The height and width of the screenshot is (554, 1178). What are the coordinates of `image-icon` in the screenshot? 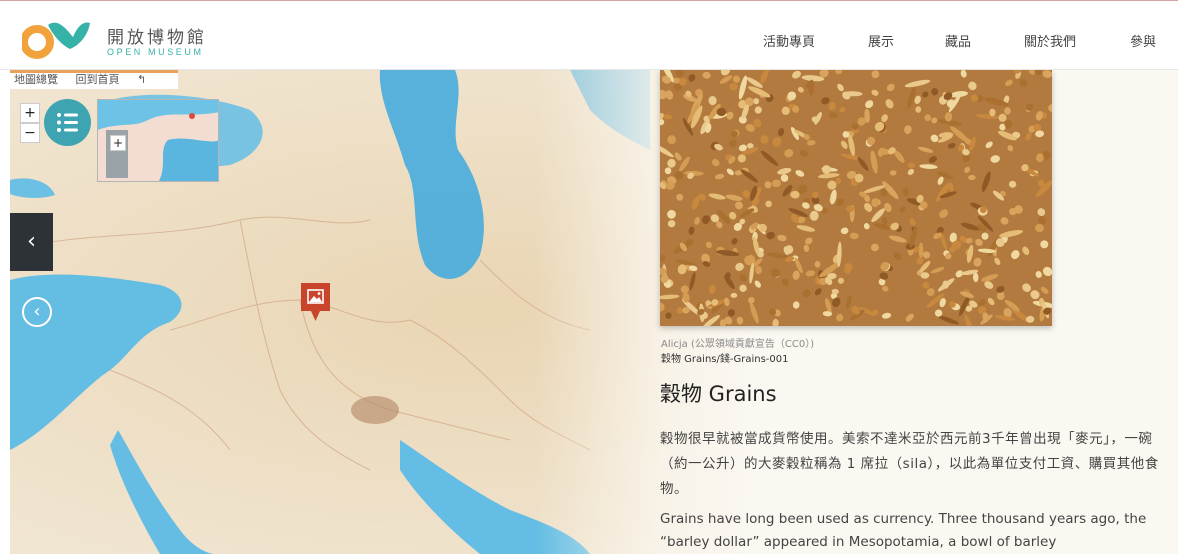 It's located at (315, 302).